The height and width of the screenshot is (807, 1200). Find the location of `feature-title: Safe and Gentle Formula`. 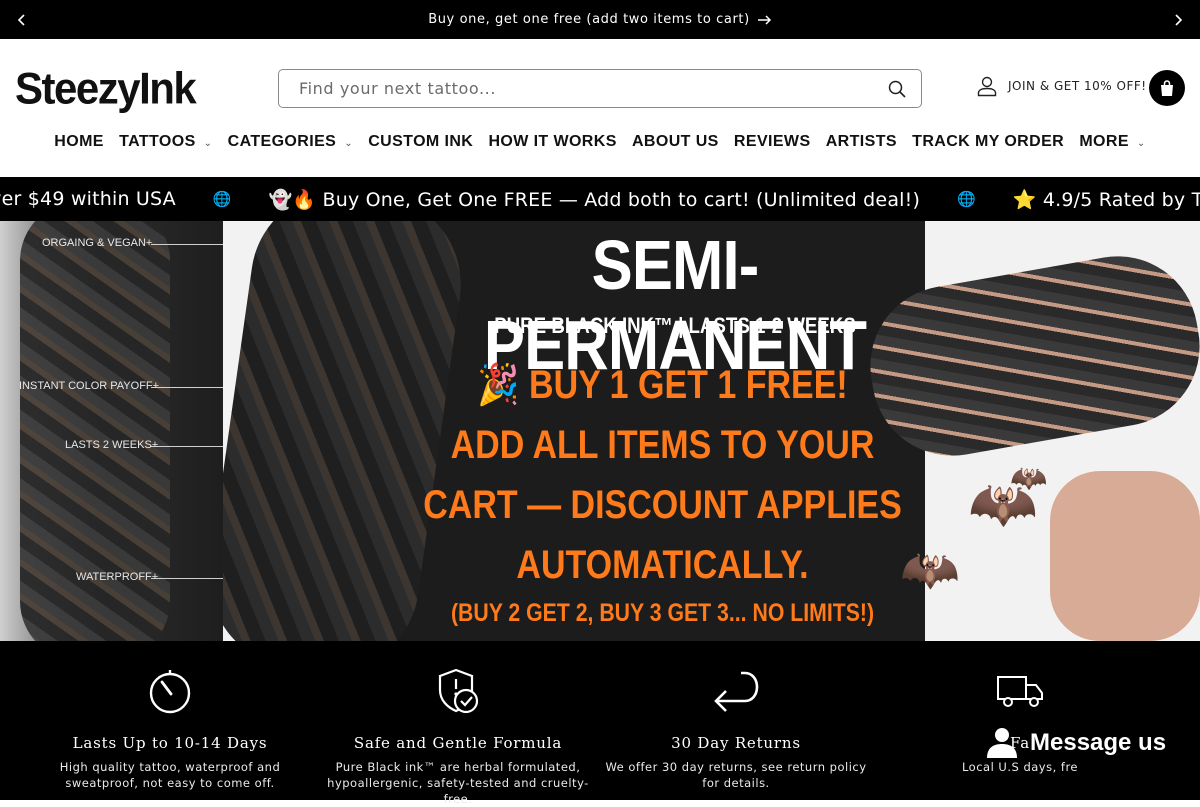

feature-title: Safe and Gentle Formula is located at coordinates (458, 743).